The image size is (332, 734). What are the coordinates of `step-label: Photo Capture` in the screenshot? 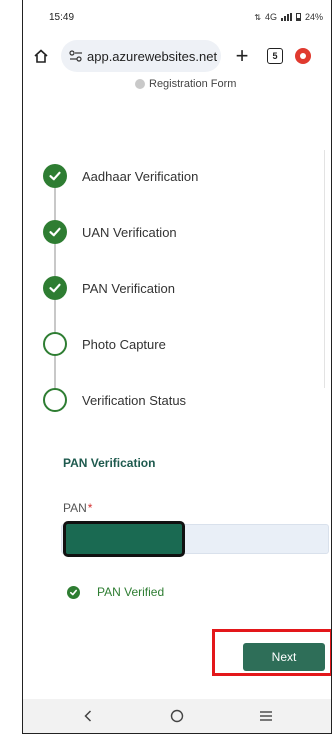 It's located at (124, 344).